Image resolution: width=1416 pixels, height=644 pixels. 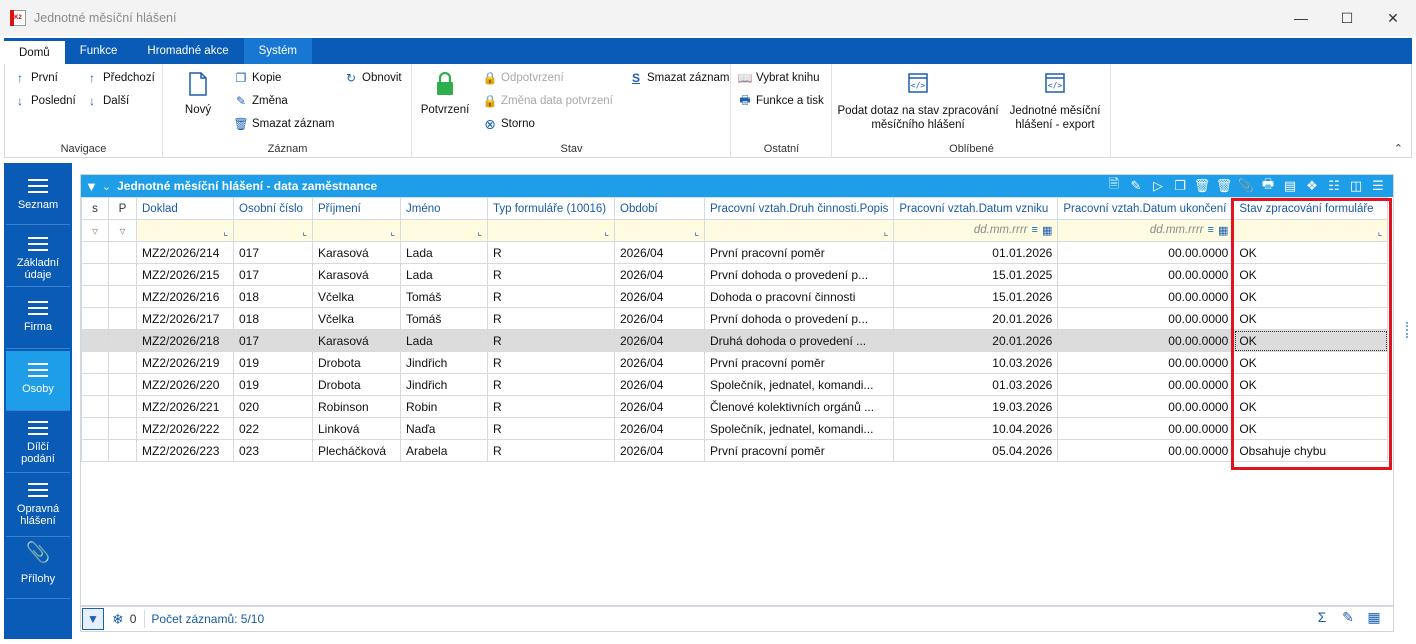 What do you see at coordinates (779, 78) in the screenshot?
I see `select-book-button: 📖 Vybrat knihu` at bounding box center [779, 78].